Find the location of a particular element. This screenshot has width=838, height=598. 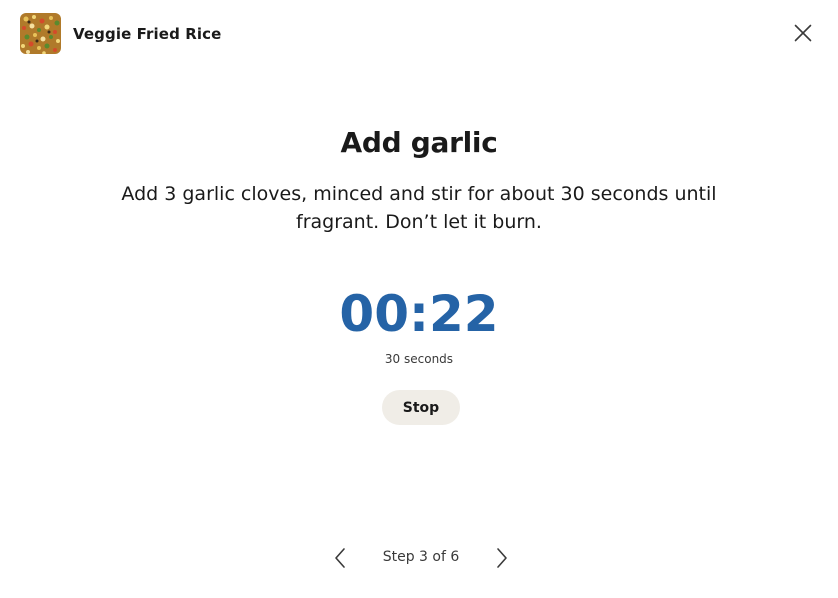

close-button is located at coordinates (803, 33).